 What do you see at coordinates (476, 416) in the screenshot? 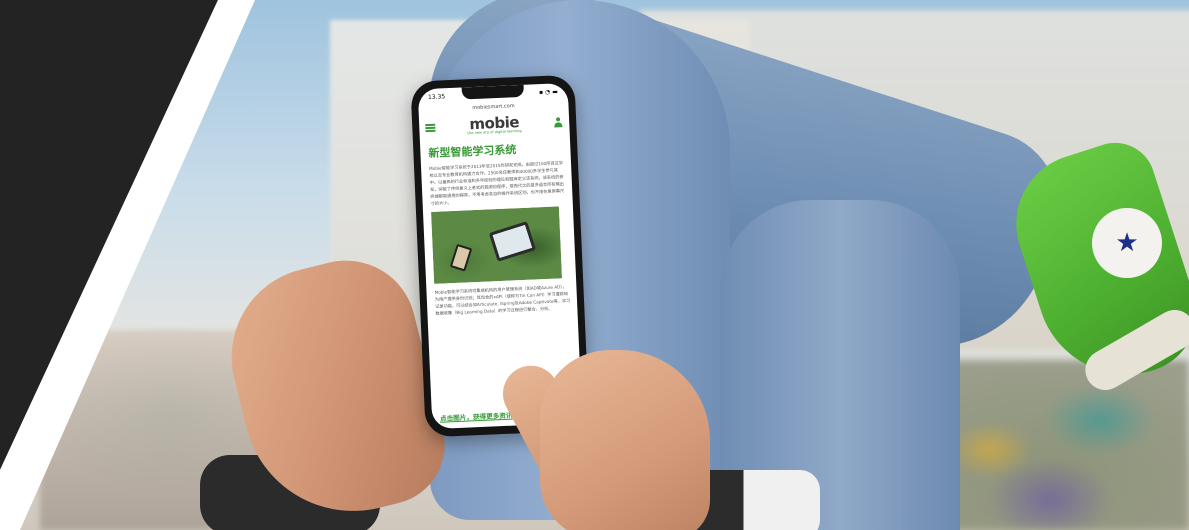
I see `more-info-link: 点击图片，获得更多资讯` at bounding box center [476, 416].